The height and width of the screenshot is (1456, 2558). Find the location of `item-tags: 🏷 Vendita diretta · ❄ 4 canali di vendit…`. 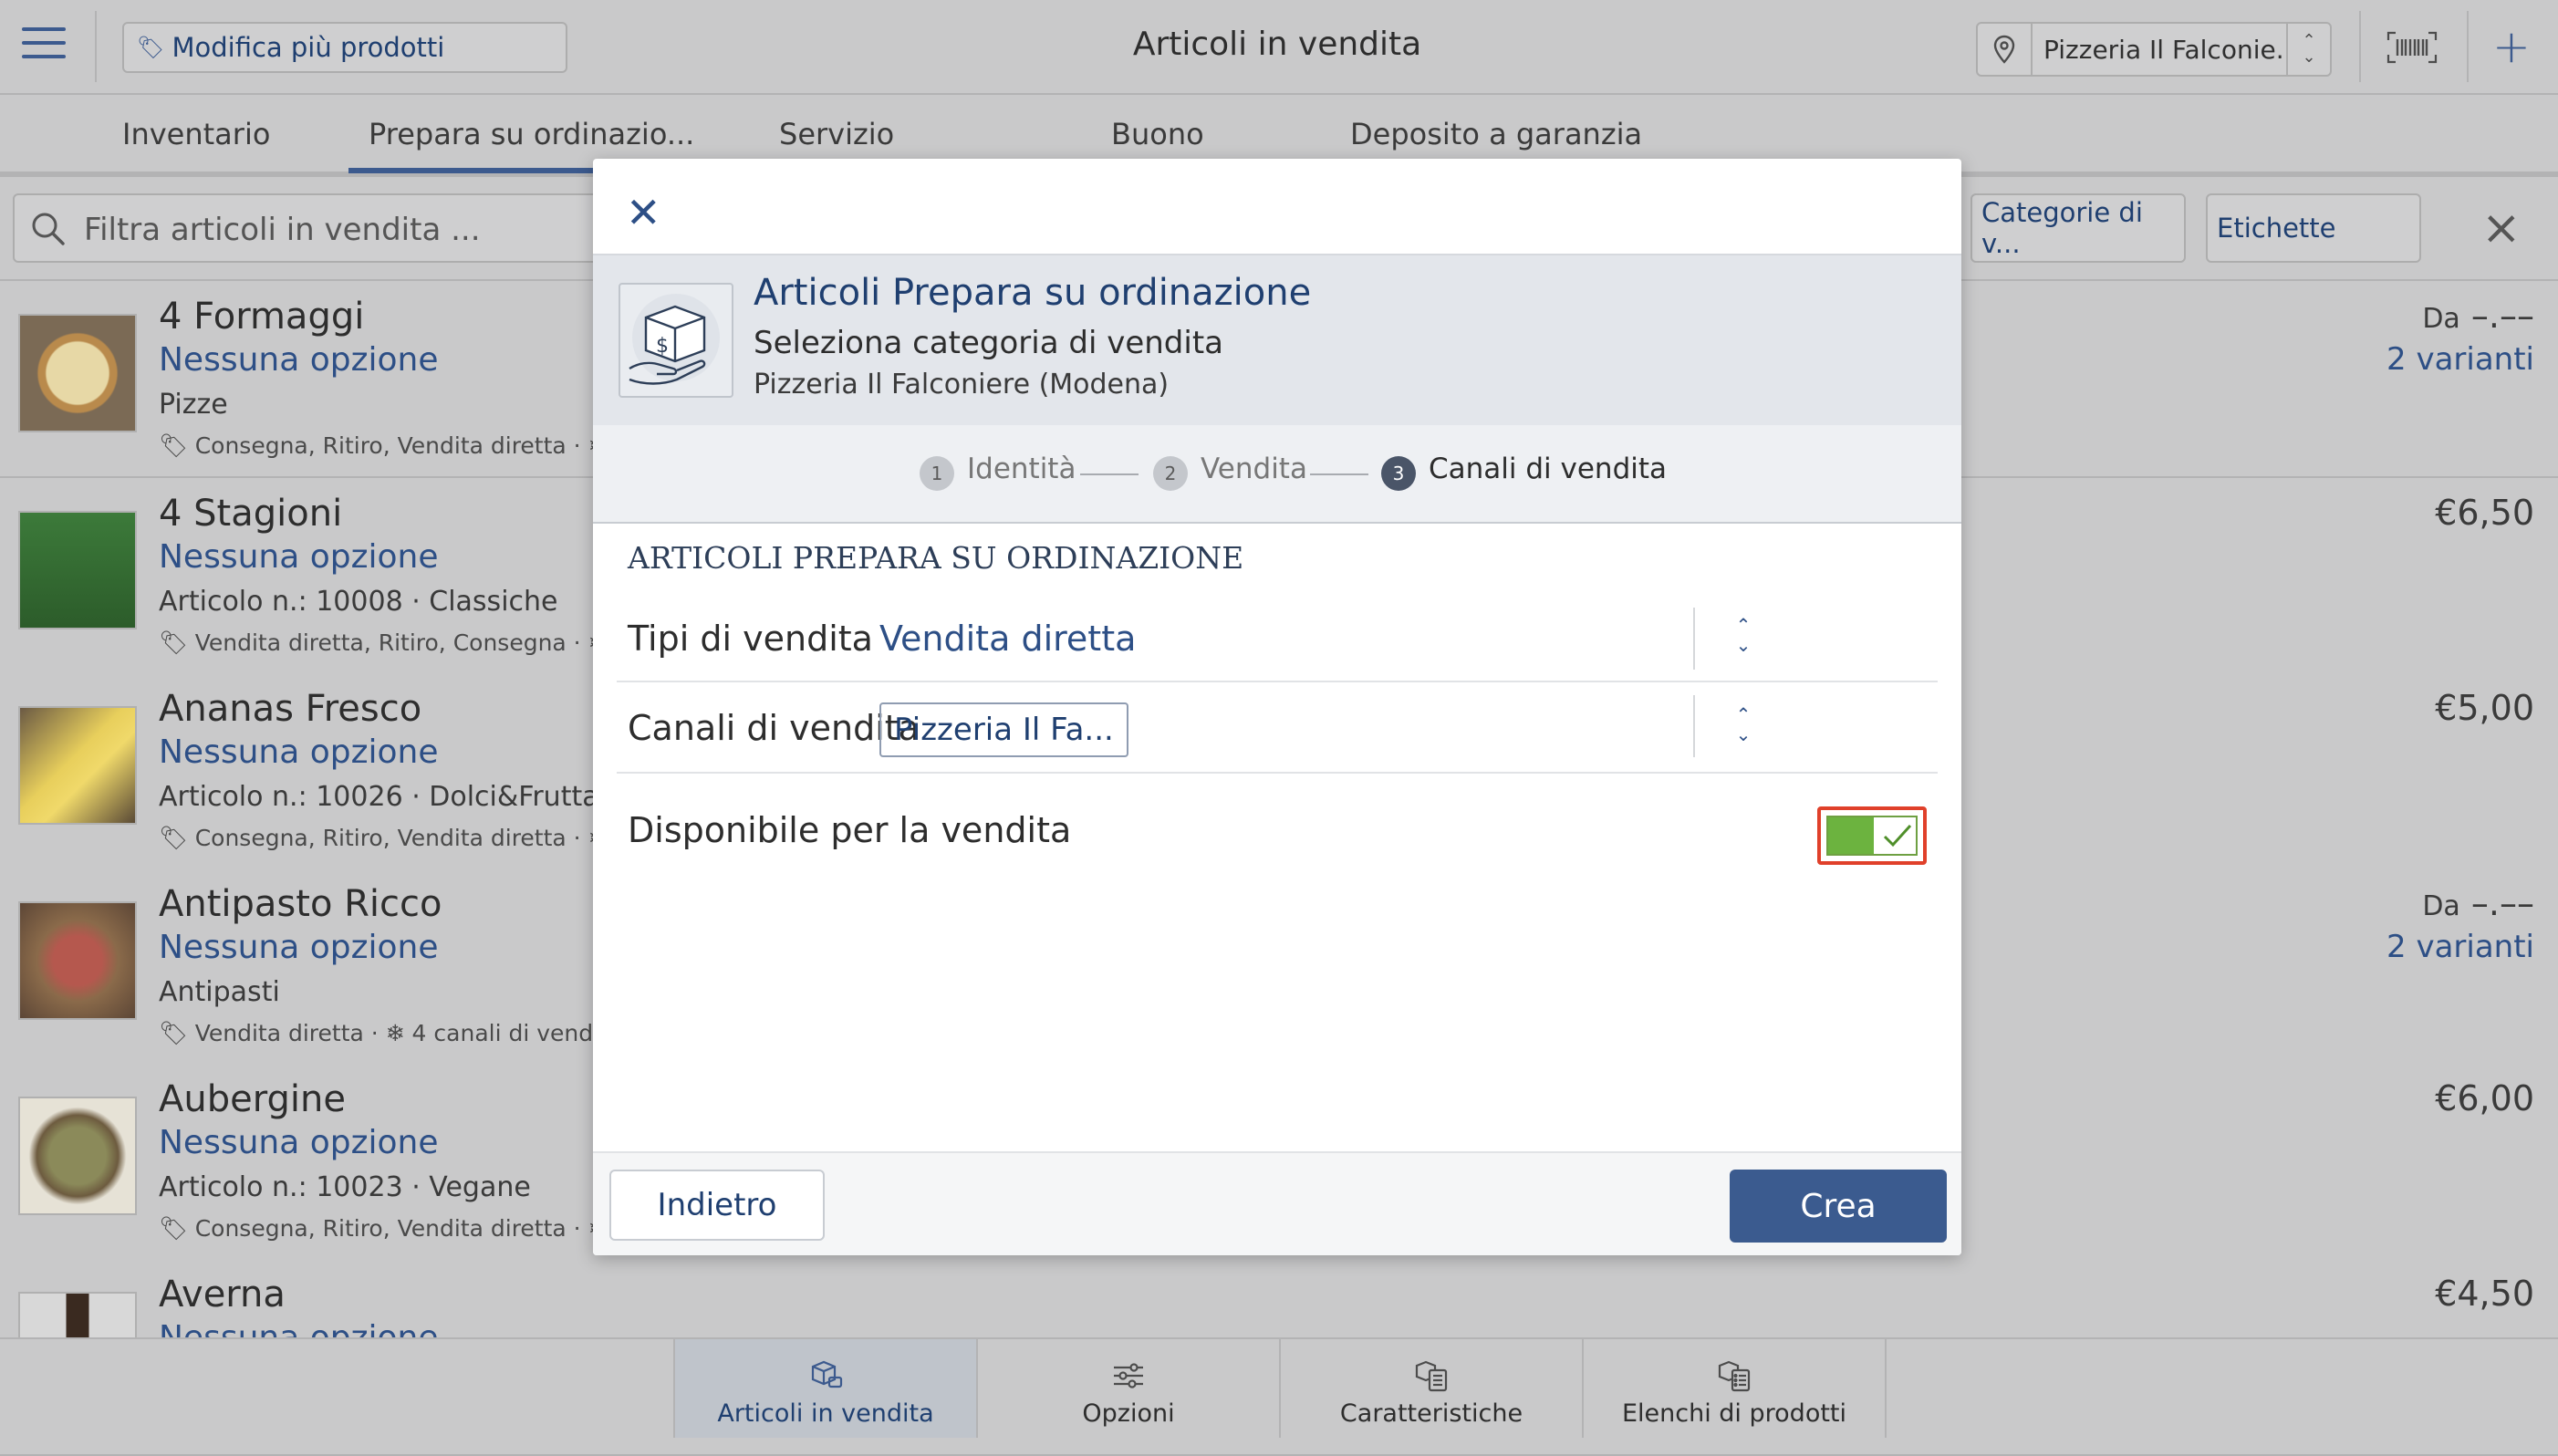

item-tags: 🏷 Vendita diretta · ❄ 4 canali di vendit… is located at coordinates (391, 1033).